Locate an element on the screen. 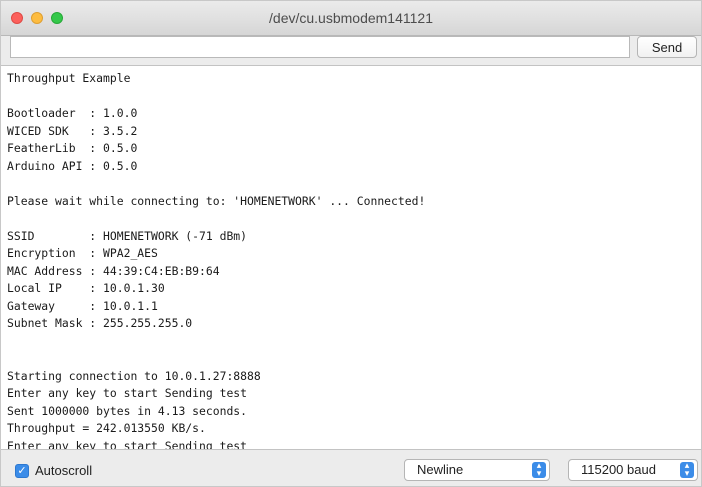 This screenshot has height=487, width=702. line-ending-select: Newline ▴ ▾ is located at coordinates (477, 470).